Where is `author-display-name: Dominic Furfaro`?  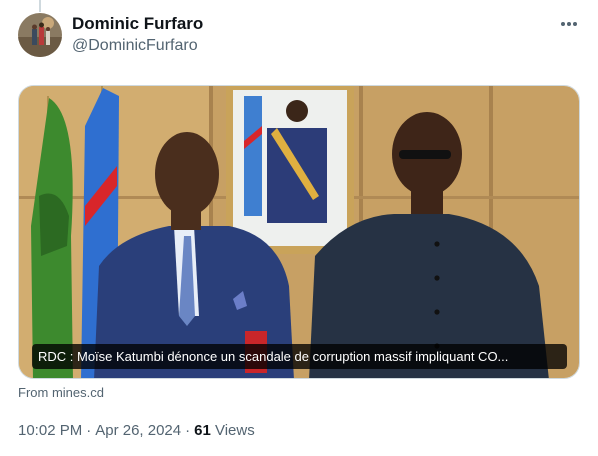
author-display-name: Dominic Furfaro is located at coordinates (137, 24).